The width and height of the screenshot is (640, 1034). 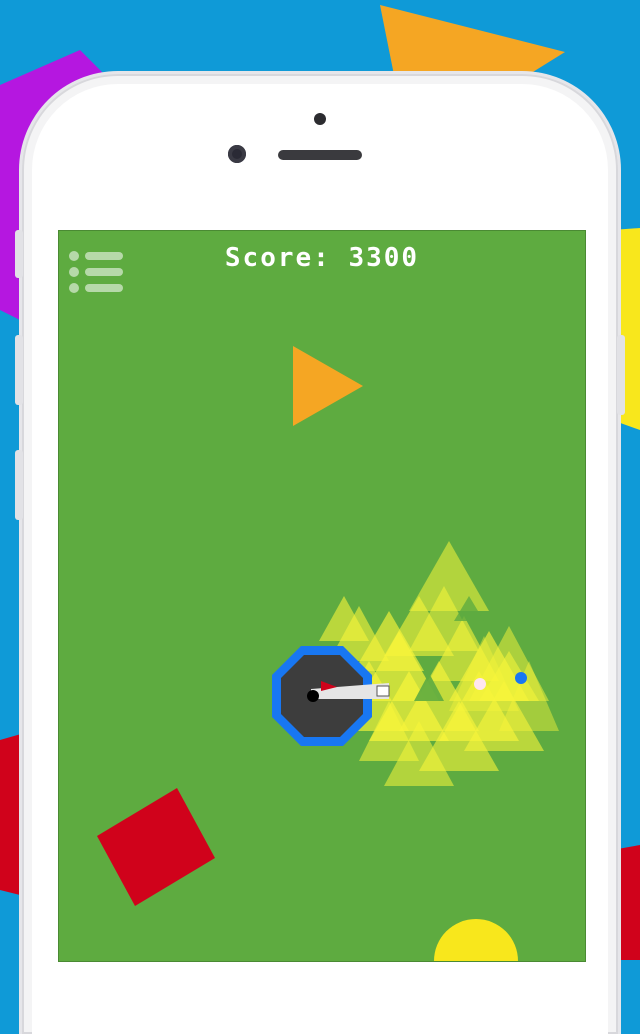 I want to click on menu-dot, so click(x=74, y=288).